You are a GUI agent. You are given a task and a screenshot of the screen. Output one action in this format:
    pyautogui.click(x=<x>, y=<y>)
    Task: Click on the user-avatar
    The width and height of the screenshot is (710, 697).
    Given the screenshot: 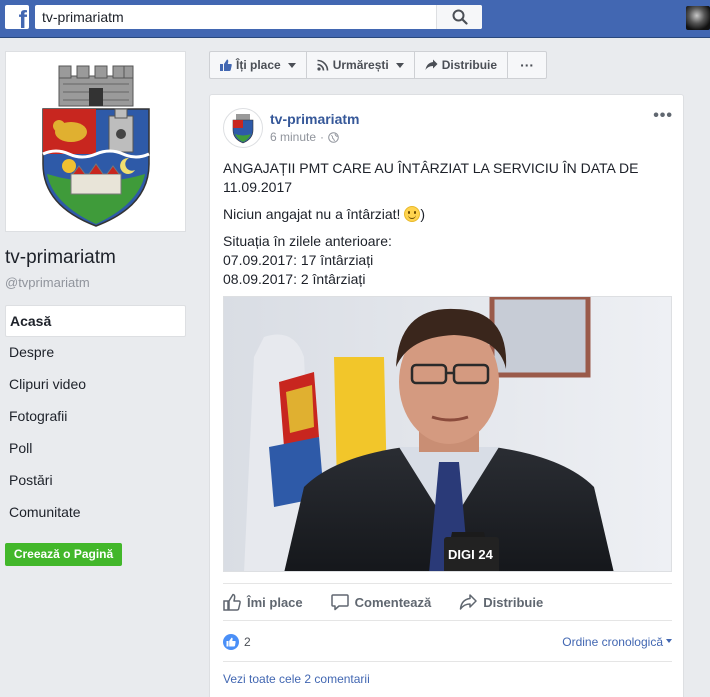 What is the action you would take?
    pyautogui.click(x=698, y=18)
    